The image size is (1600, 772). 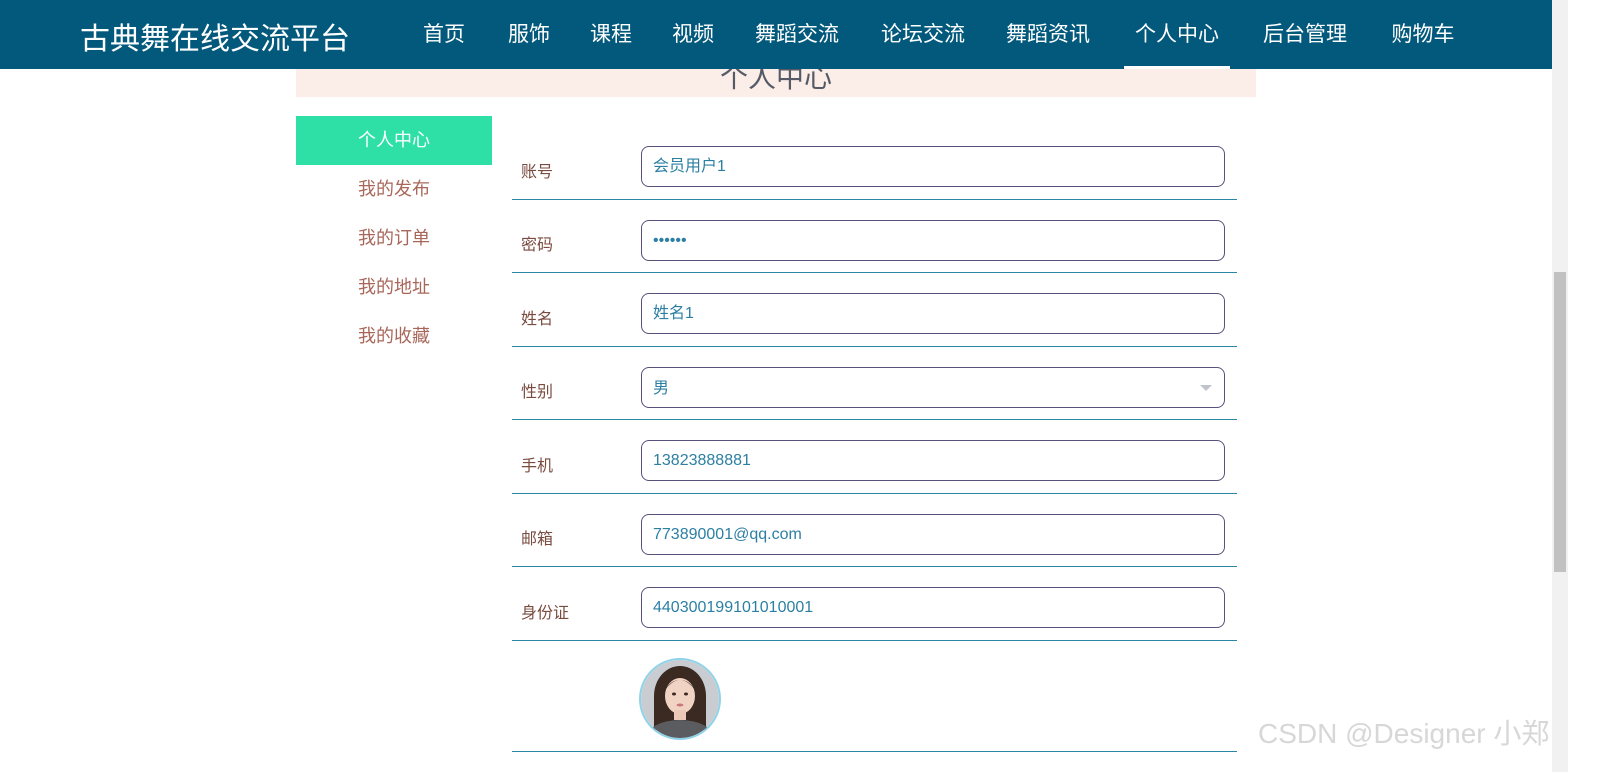 I want to click on form-row-gender: 性别 男, so click(x=874, y=383).